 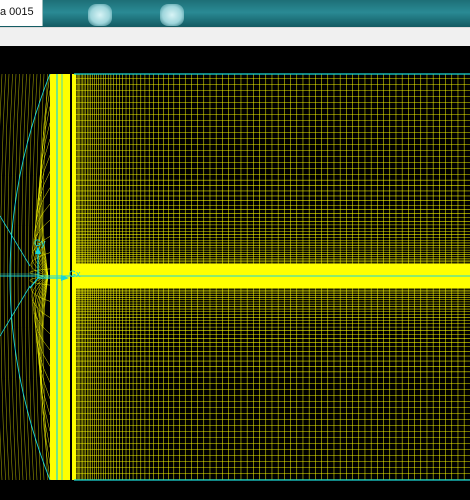 I want to click on window-title: a 0015, so click(x=17, y=12).